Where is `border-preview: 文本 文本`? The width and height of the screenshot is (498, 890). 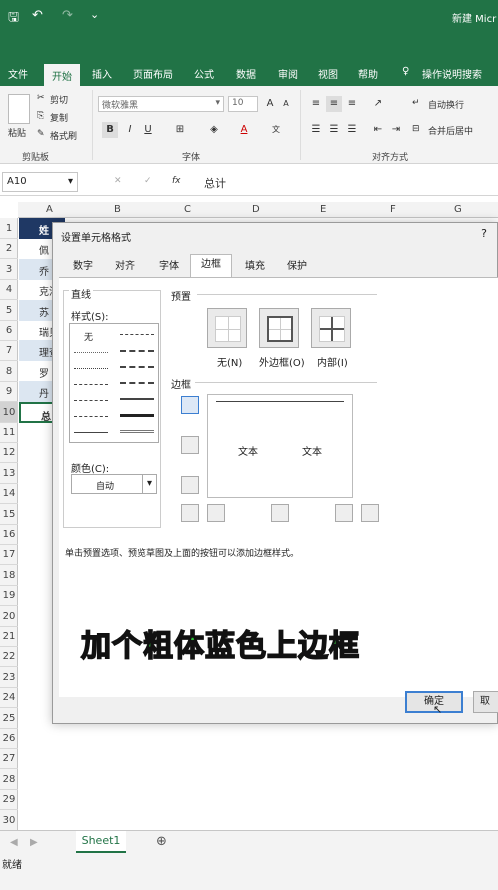
border-preview: 文本 文本 is located at coordinates (280, 446).